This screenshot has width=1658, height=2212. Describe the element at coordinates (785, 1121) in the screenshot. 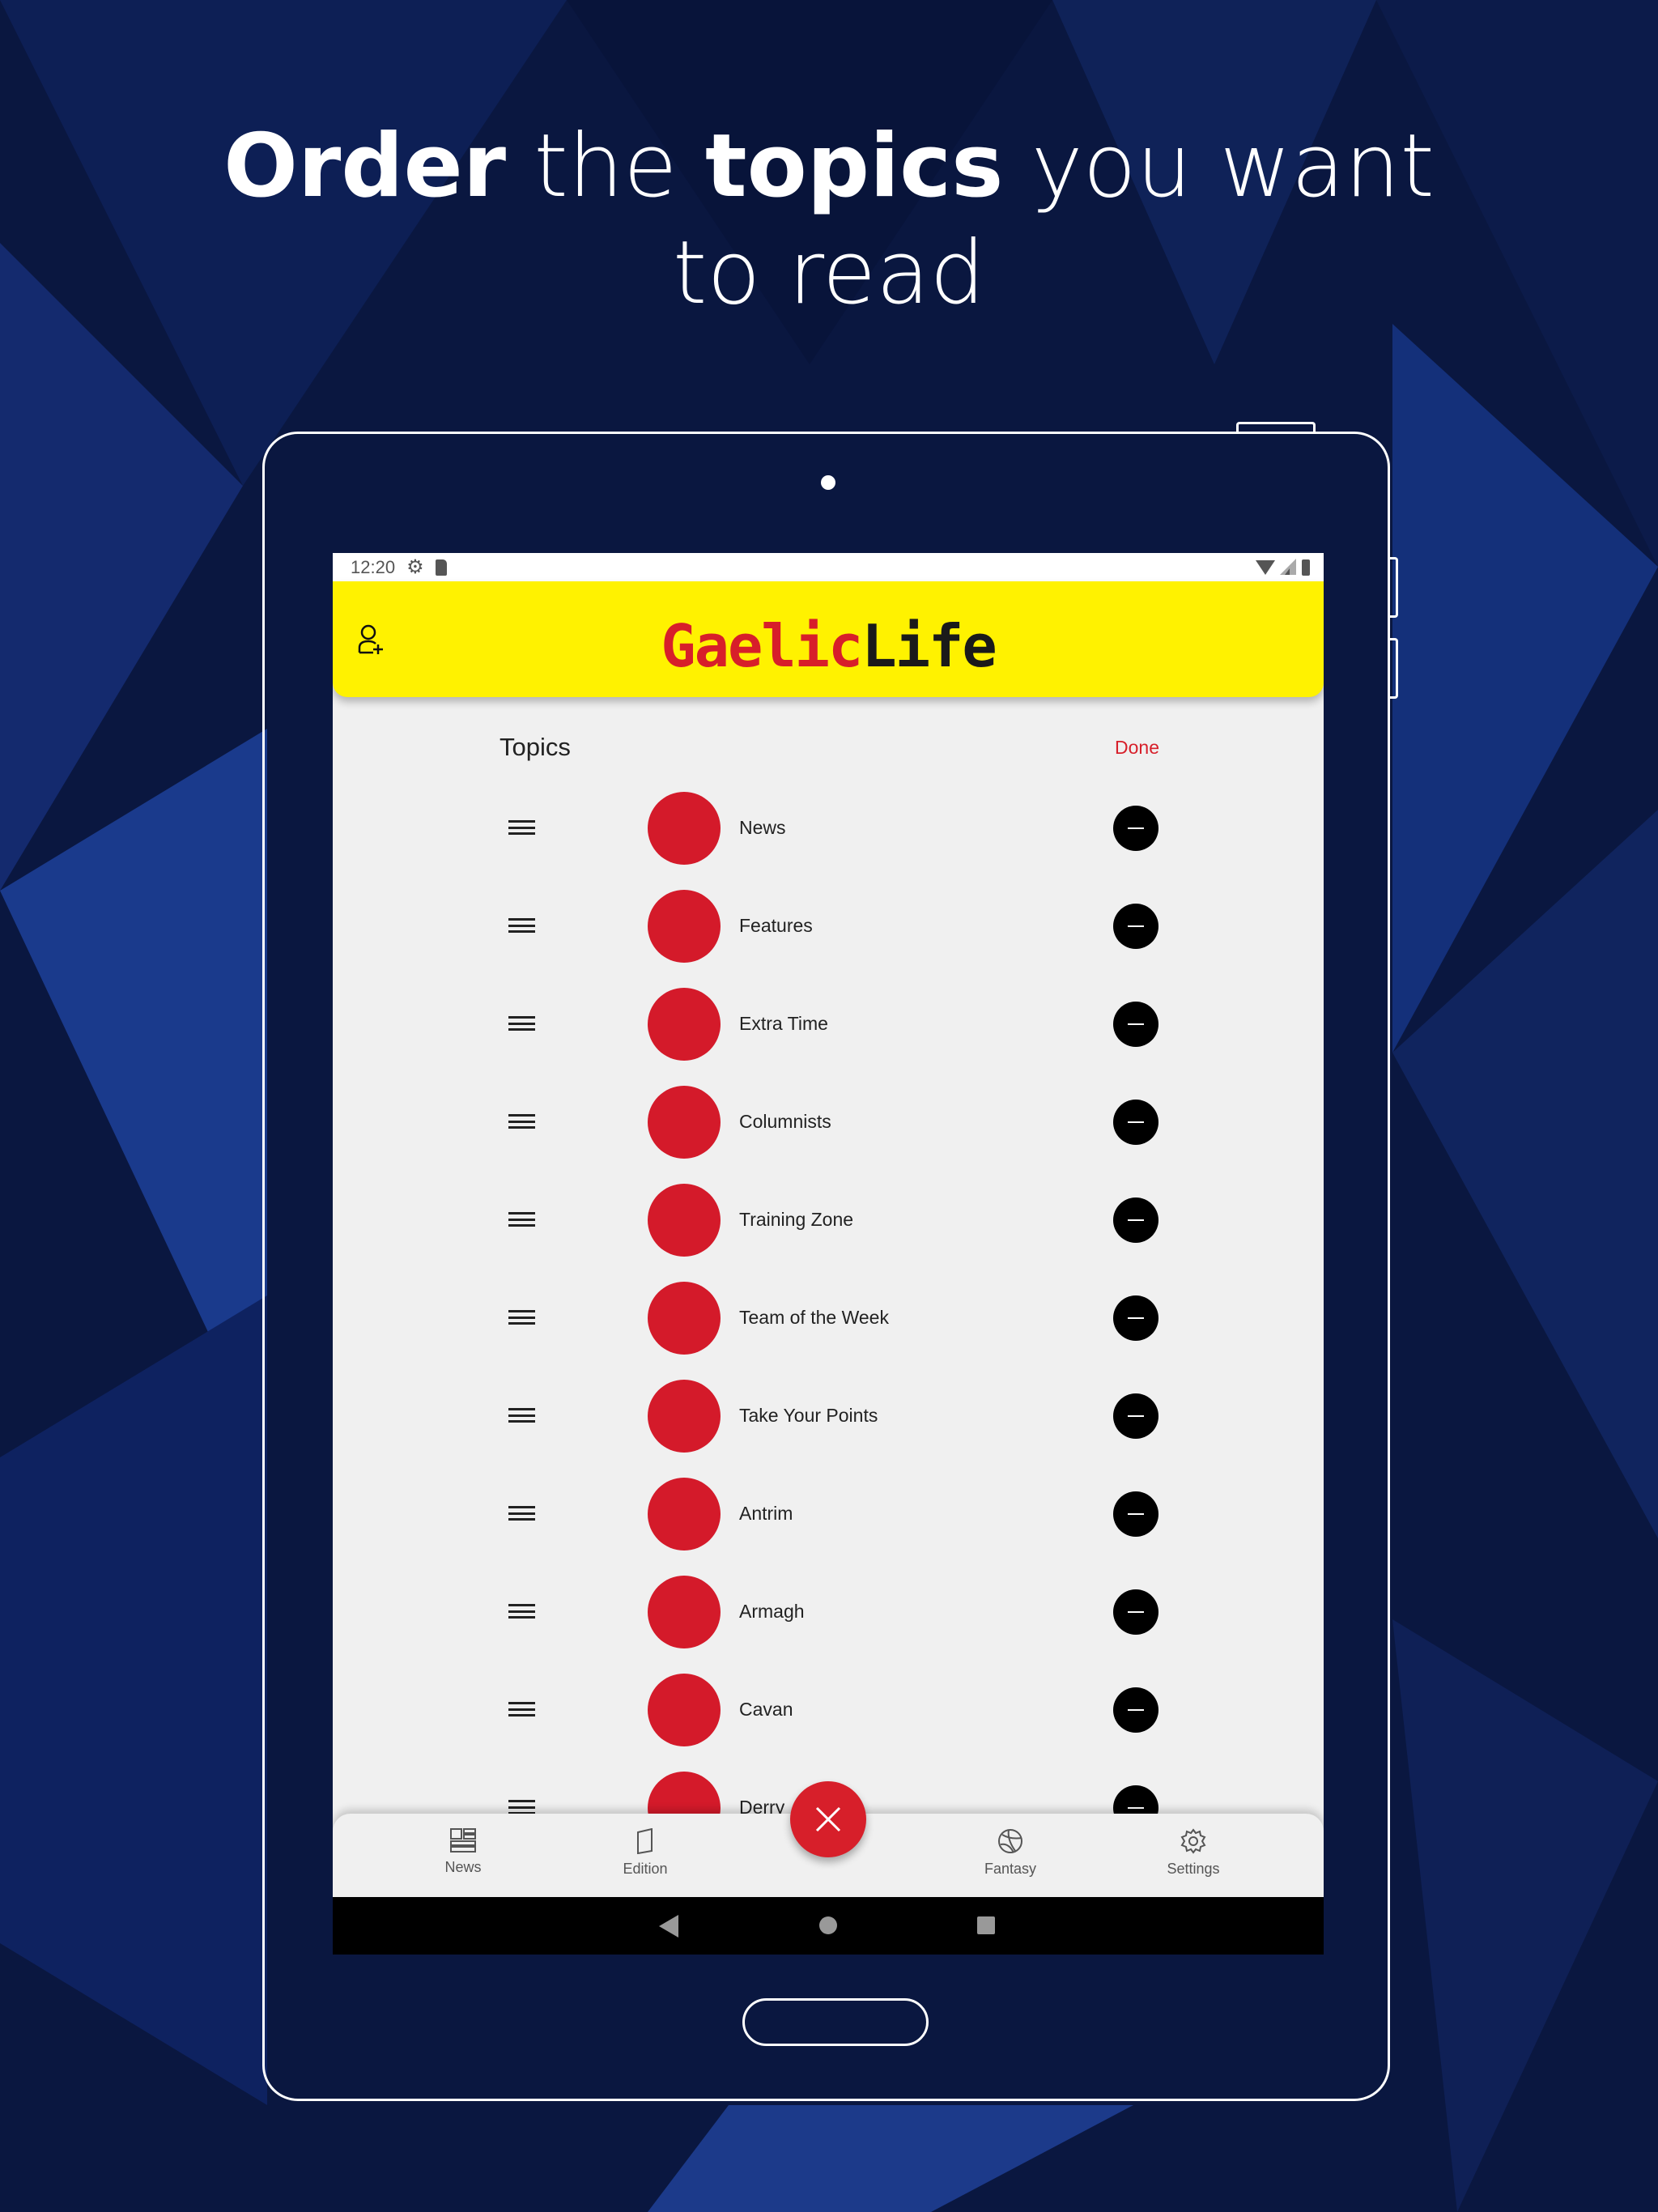

I see `topic-label: Columnists` at that location.